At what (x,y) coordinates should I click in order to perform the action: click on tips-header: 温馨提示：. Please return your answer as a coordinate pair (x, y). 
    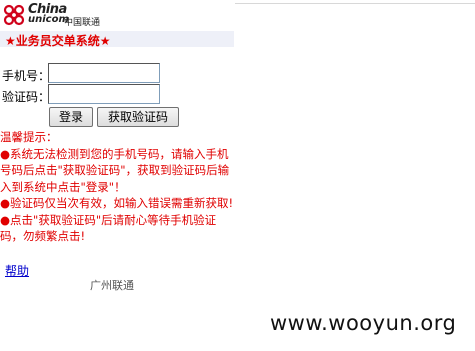
    Looking at the image, I should click on (29, 137).